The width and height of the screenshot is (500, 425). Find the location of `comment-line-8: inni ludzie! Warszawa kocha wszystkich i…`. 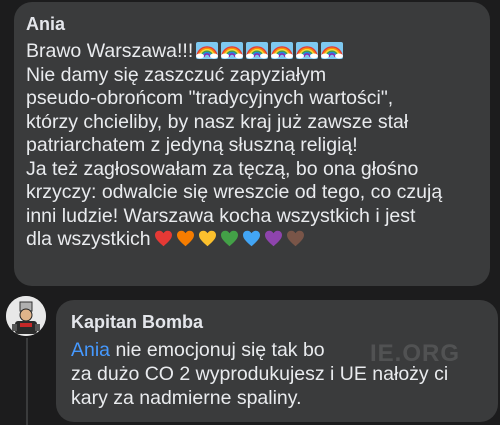

comment-line-8: inni ludzie! Warszawa kocha wszystkich i… is located at coordinates (221, 215).